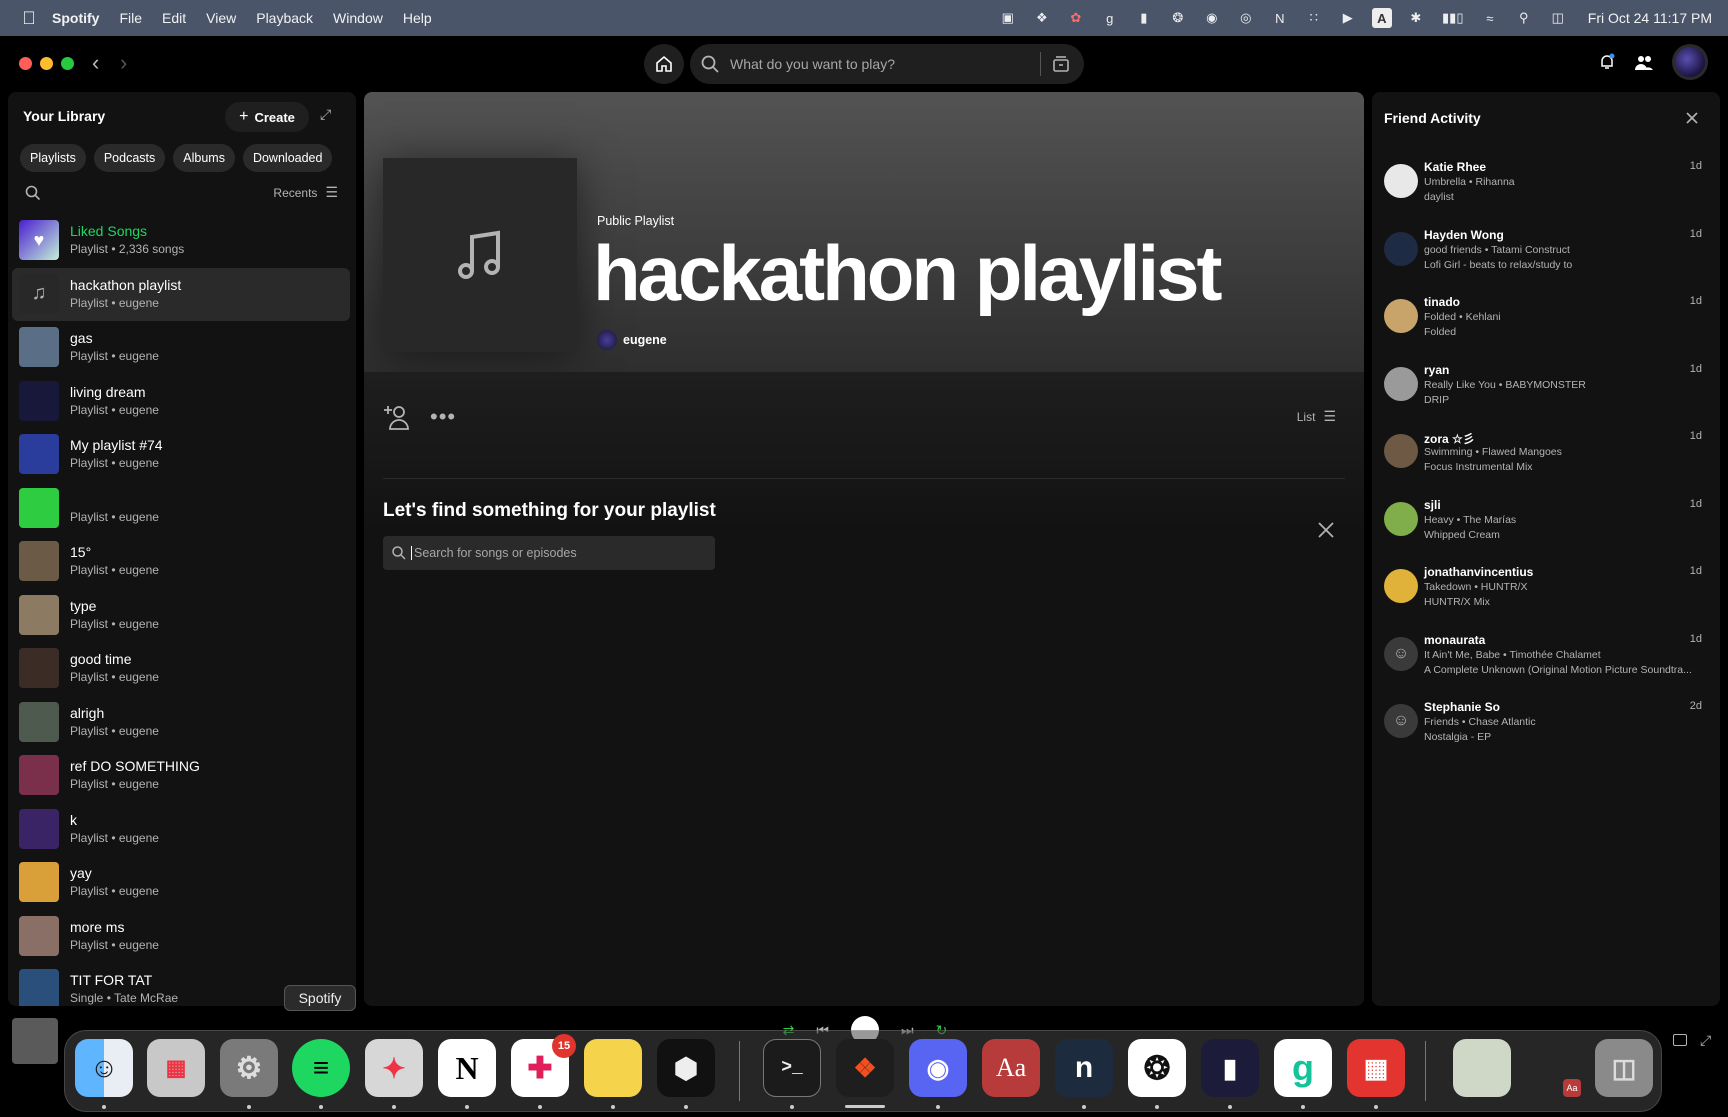  Describe the element at coordinates (181, 455) in the screenshot. I see `library-item: My playlist #74 Playlist • eugene` at that location.